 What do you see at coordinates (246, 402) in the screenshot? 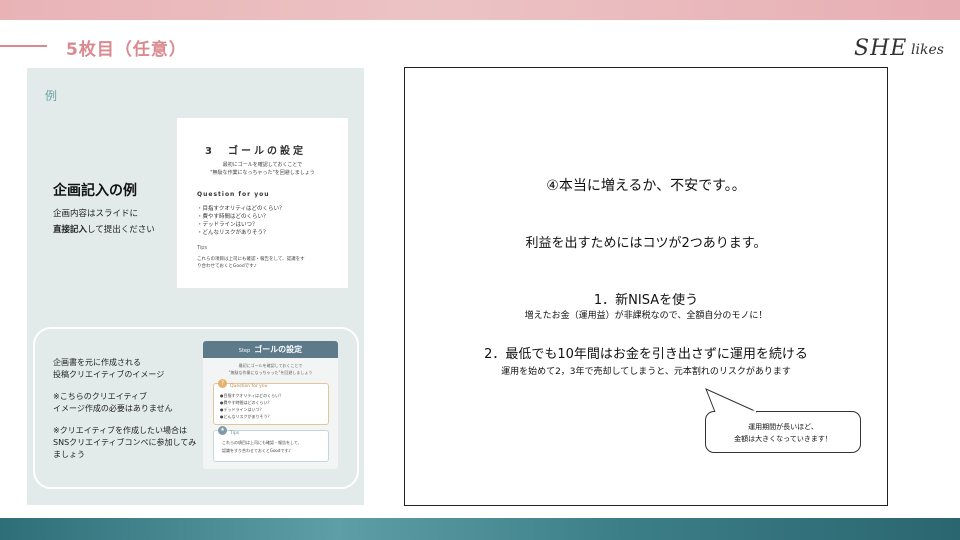
I see `list-item: ●費やす時間はどのくらい？` at bounding box center [246, 402].